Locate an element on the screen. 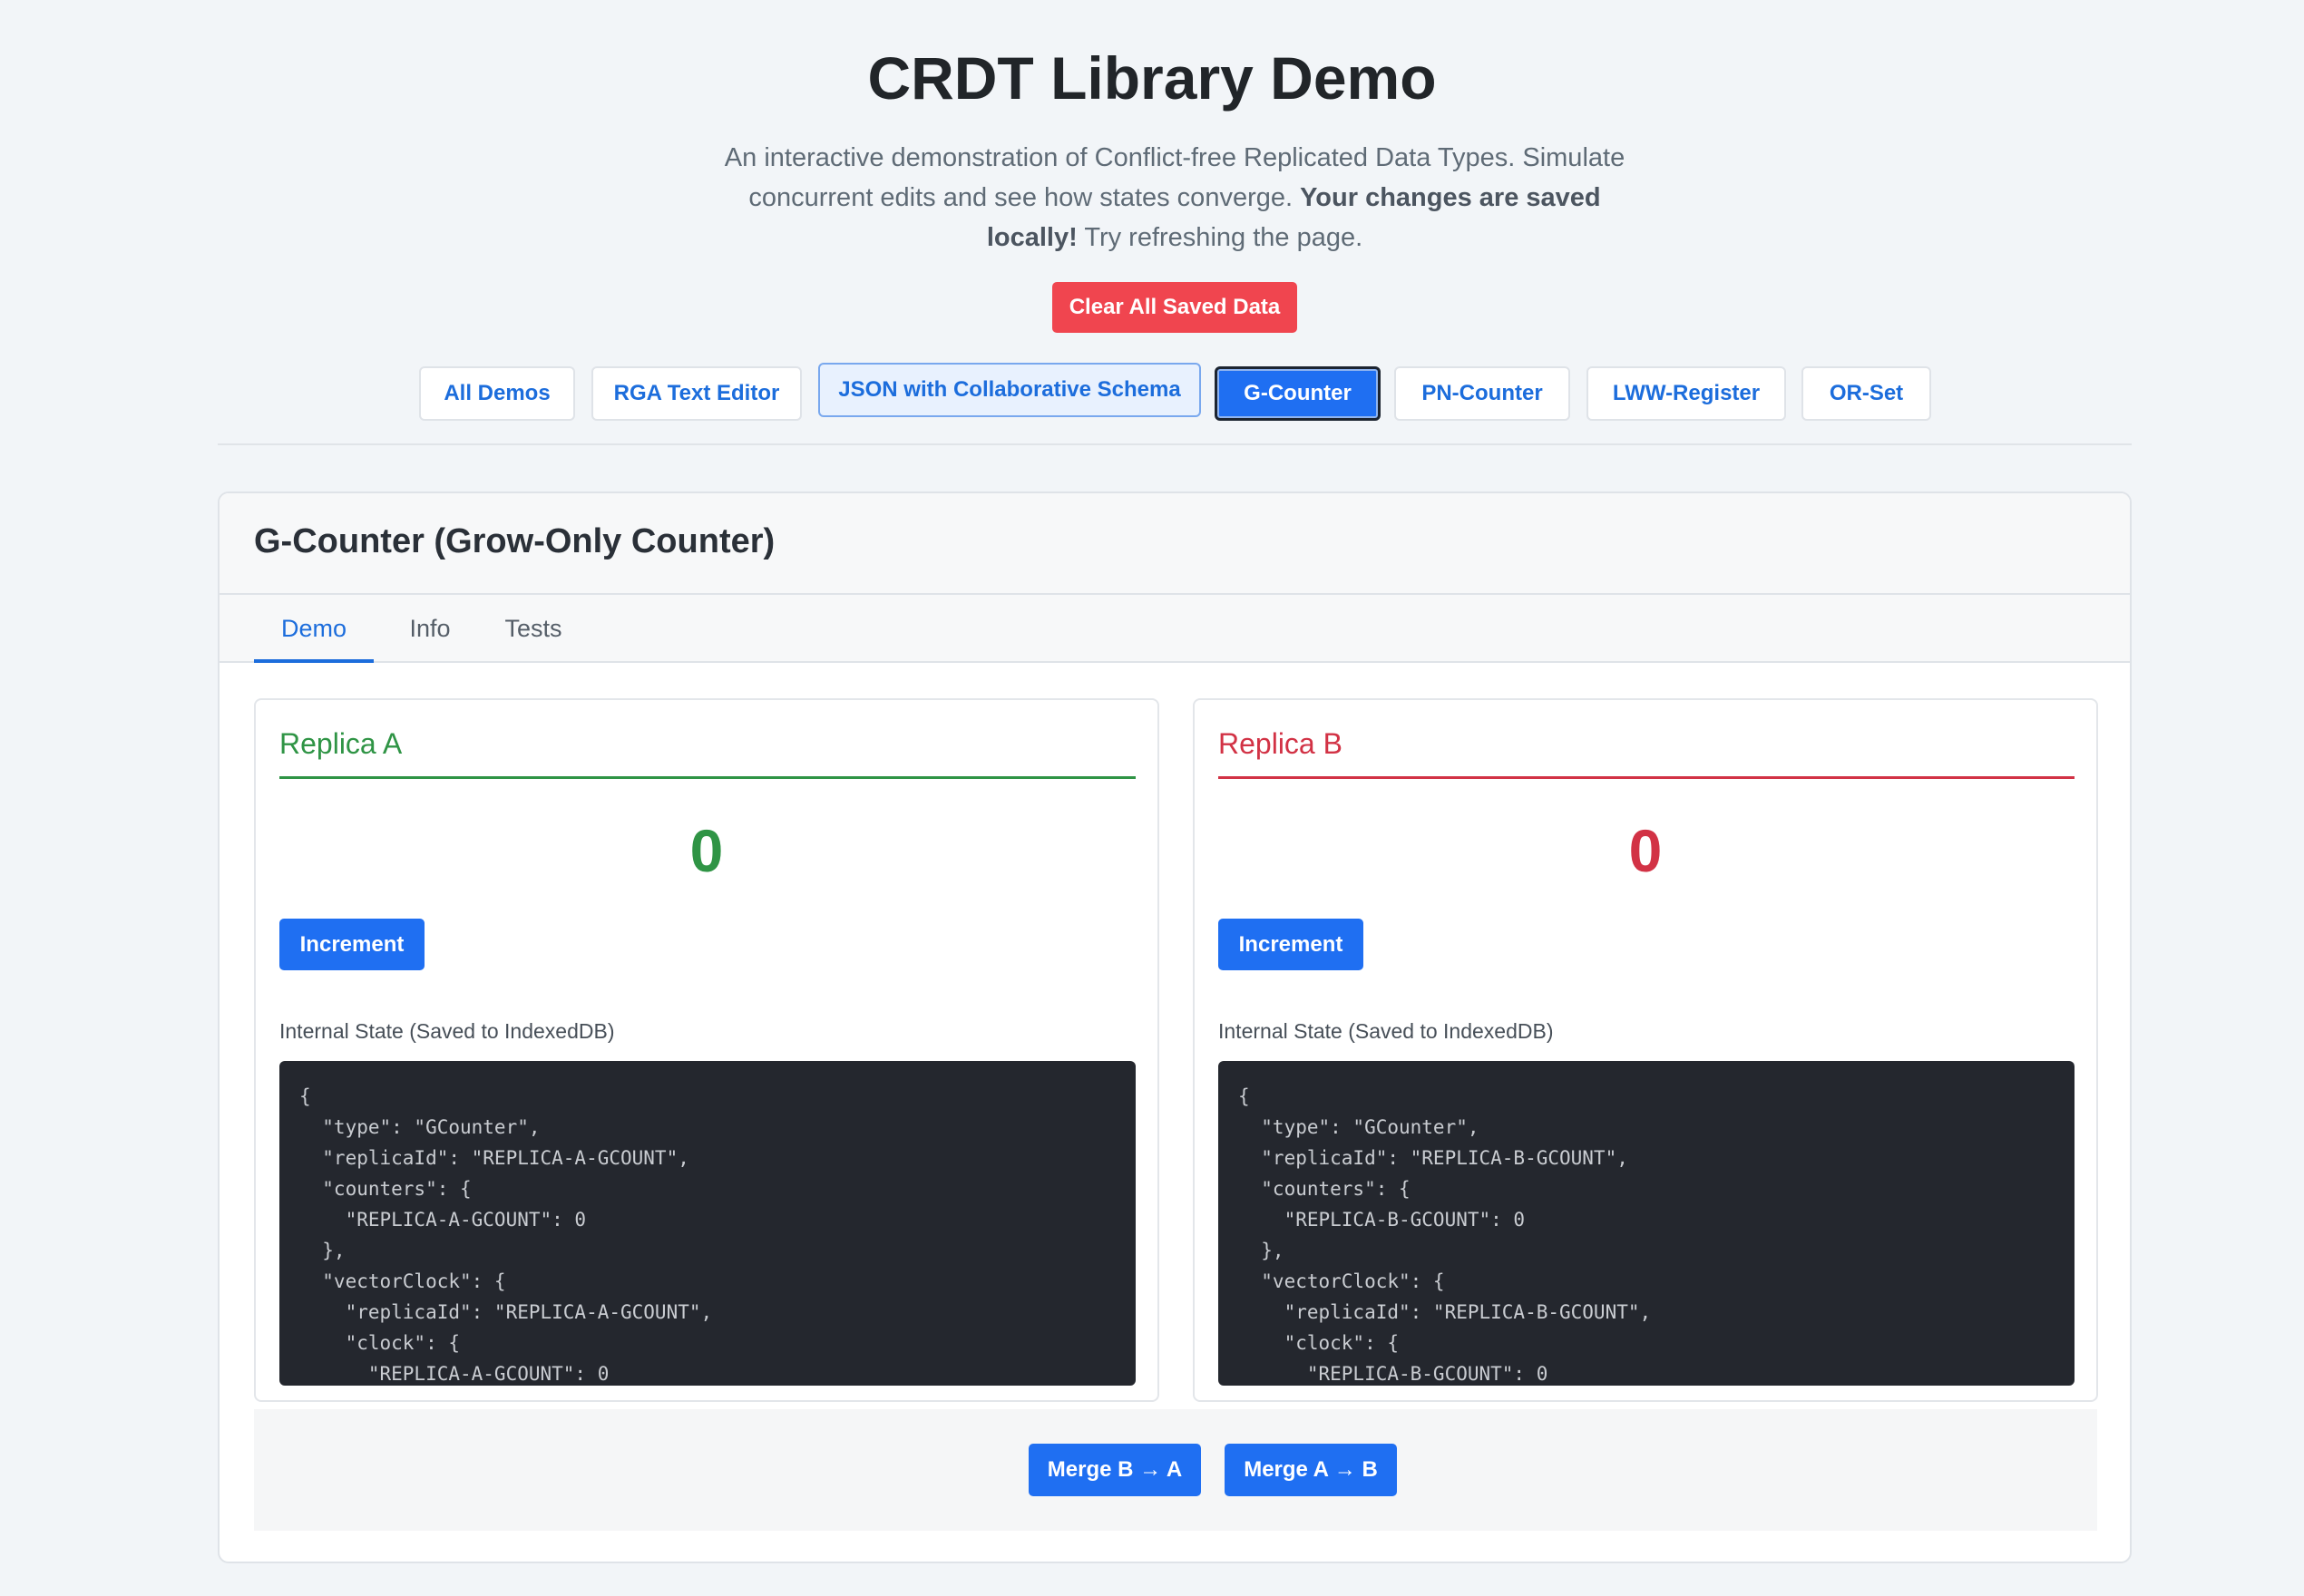 Image resolution: width=2304 pixels, height=1596 pixels. nav-all-demos: All Demos is located at coordinates (497, 393).